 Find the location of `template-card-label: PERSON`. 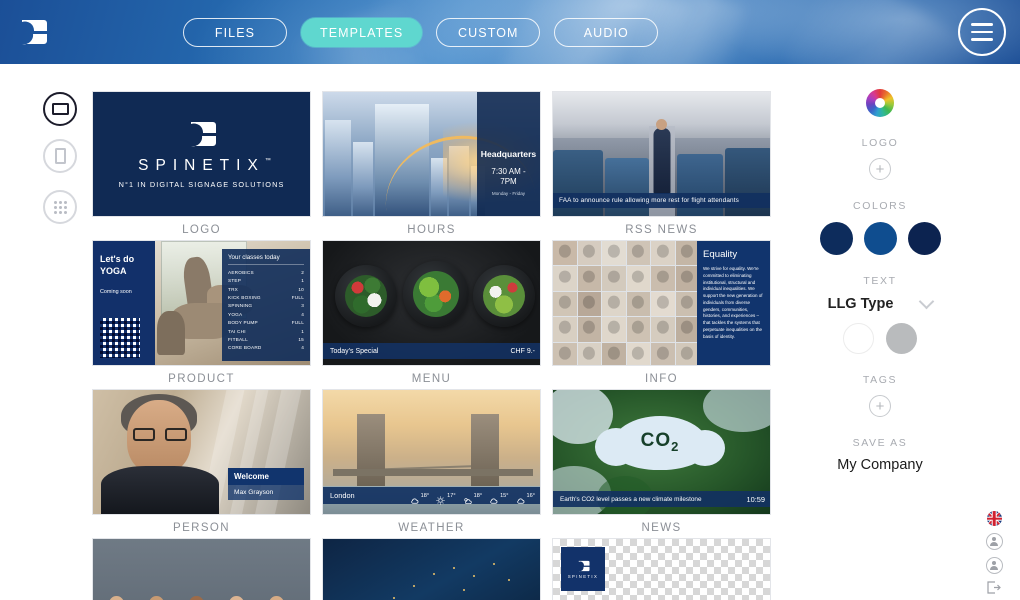

template-card-label: PERSON is located at coordinates (201, 528).